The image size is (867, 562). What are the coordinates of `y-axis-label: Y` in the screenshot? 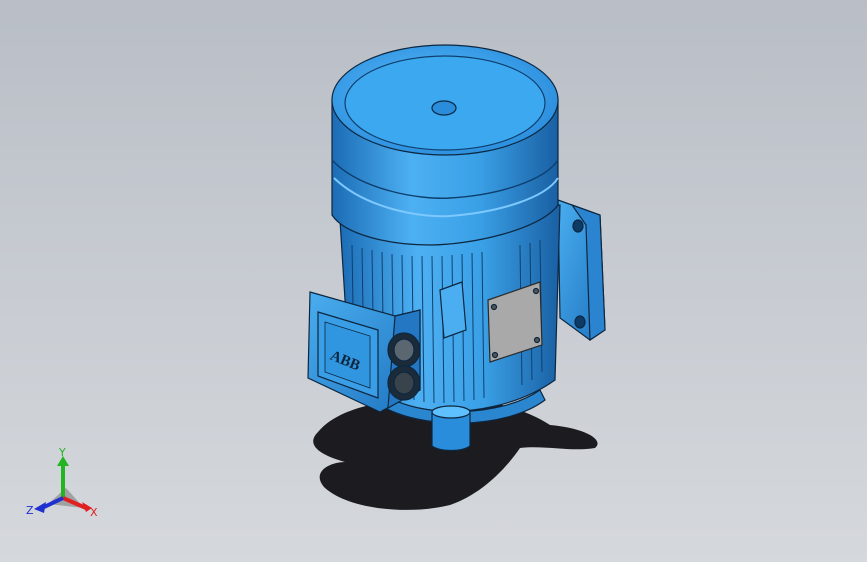 It's located at (62, 452).